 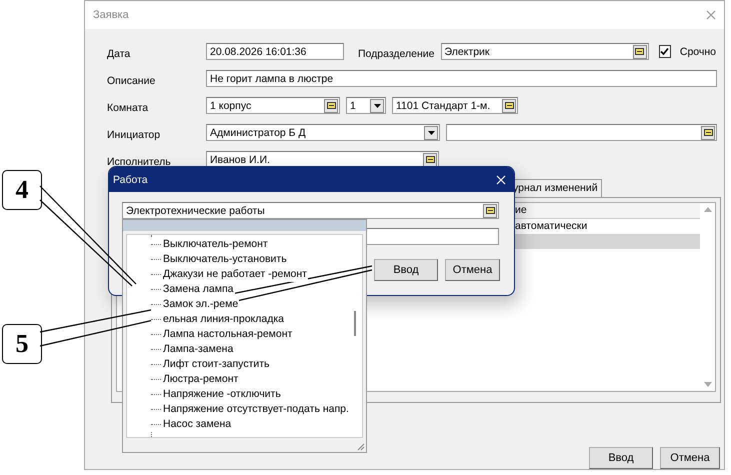 What do you see at coordinates (211, 364) in the screenshot?
I see `list-item: Лифт стоит-запустить` at bounding box center [211, 364].